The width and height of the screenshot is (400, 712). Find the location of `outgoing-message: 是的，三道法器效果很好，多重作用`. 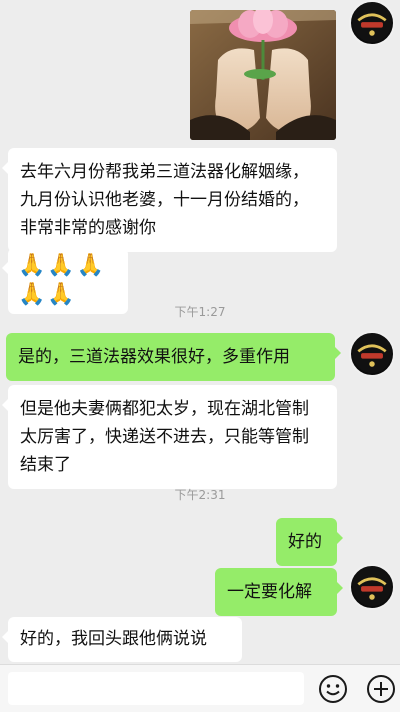

outgoing-message: 是的，三道法器效果很好，多重作用 is located at coordinates (173, 357).